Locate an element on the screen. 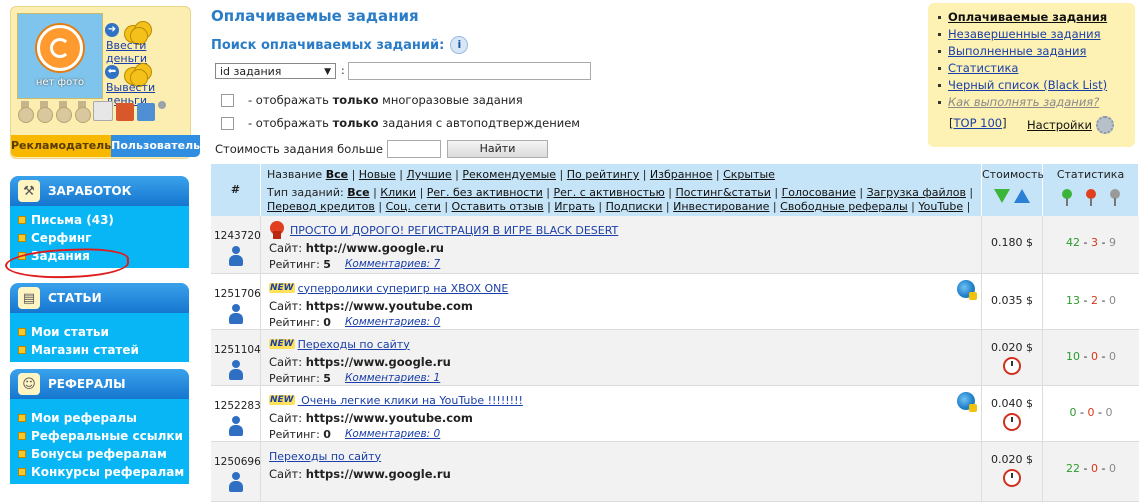  task-id-cell: 1251104 is located at coordinates (236, 357).